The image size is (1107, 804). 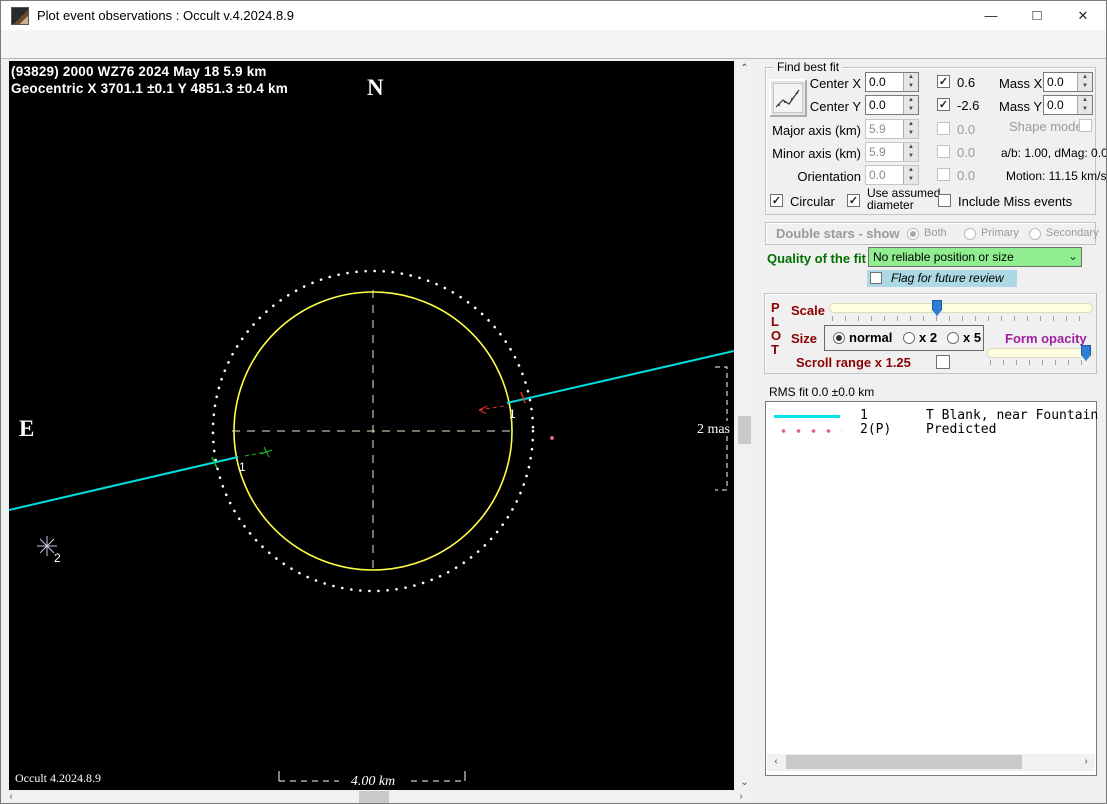 What do you see at coordinates (853, 200) in the screenshot?
I see `use-assumed-checkbox` at bounding box center [853, 200].